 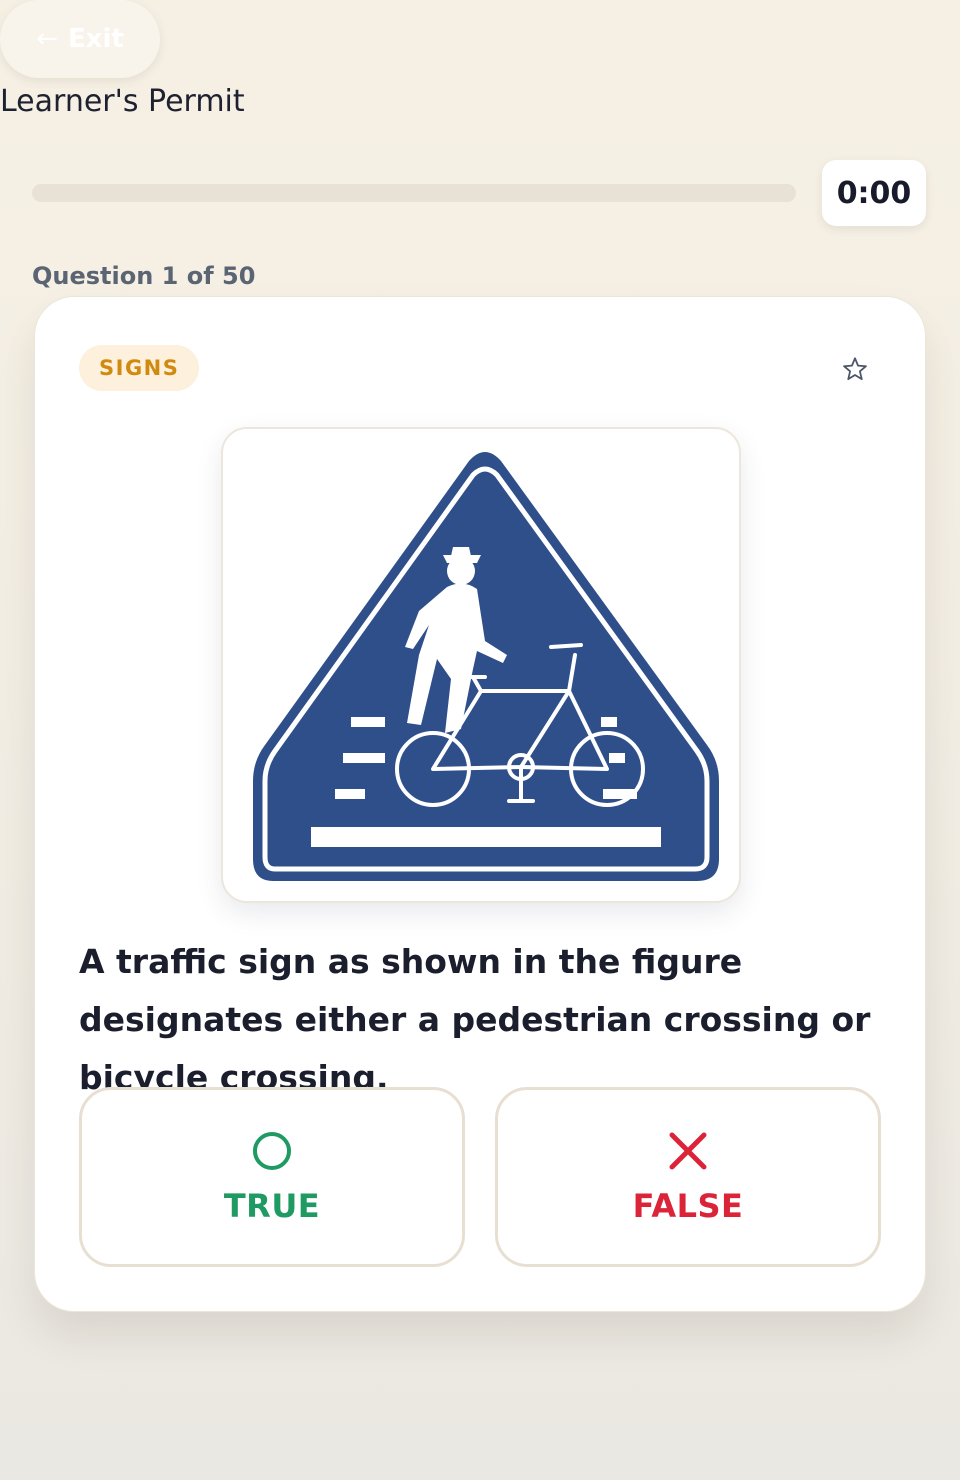 I want to click on timer: 0:00, so click(x=874, y=193).